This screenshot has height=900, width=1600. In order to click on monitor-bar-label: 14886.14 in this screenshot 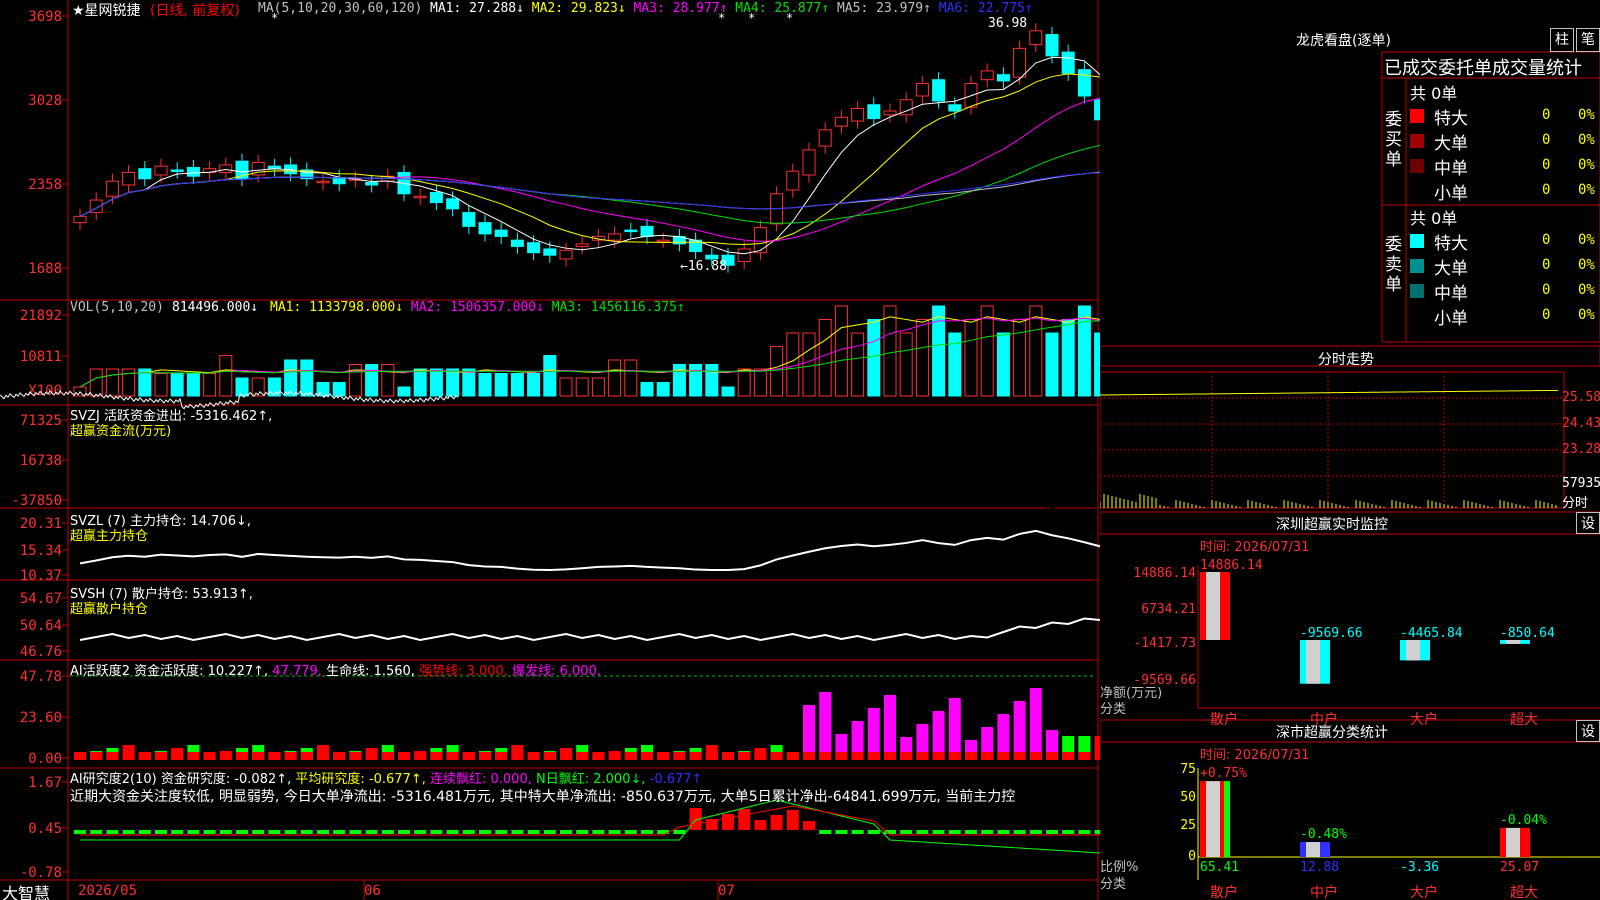, I will do `click(1231, 565)`.